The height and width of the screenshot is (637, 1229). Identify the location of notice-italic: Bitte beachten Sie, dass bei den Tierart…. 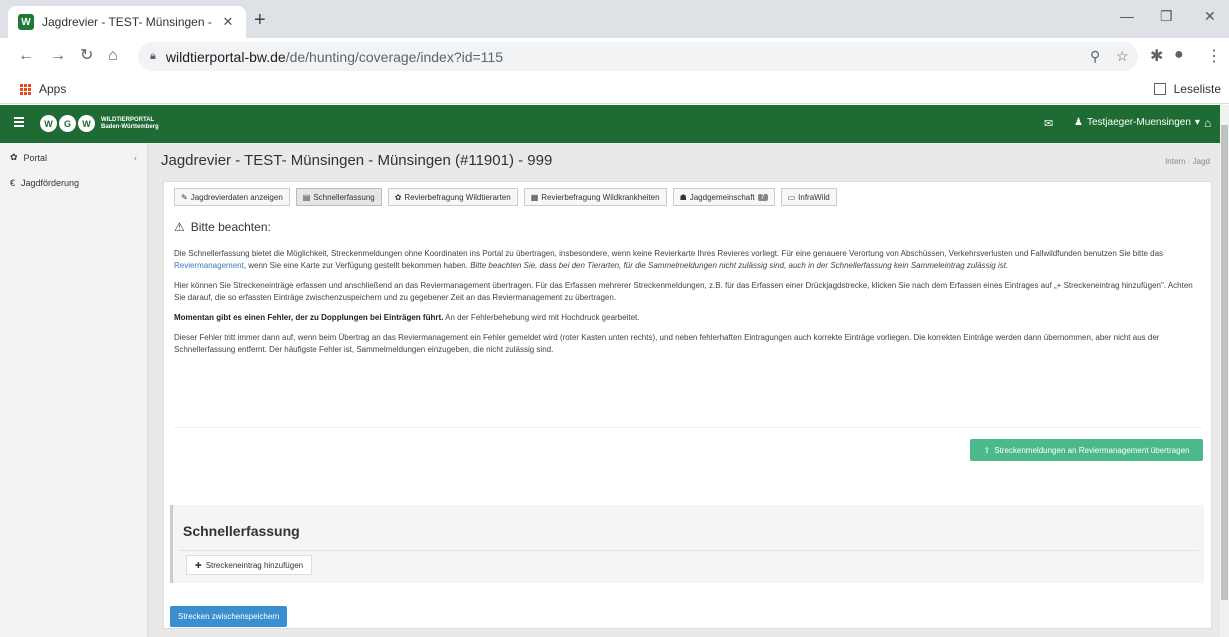
(739, 265).